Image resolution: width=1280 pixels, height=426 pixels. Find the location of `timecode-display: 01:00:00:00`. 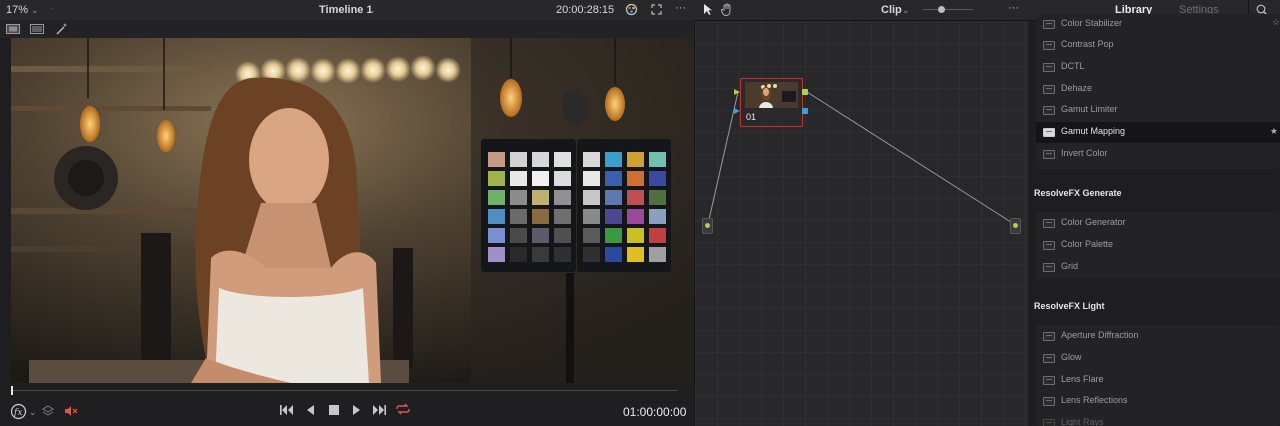

timecode-display: 01:00:00:00 is located at coordinates (655, 412).